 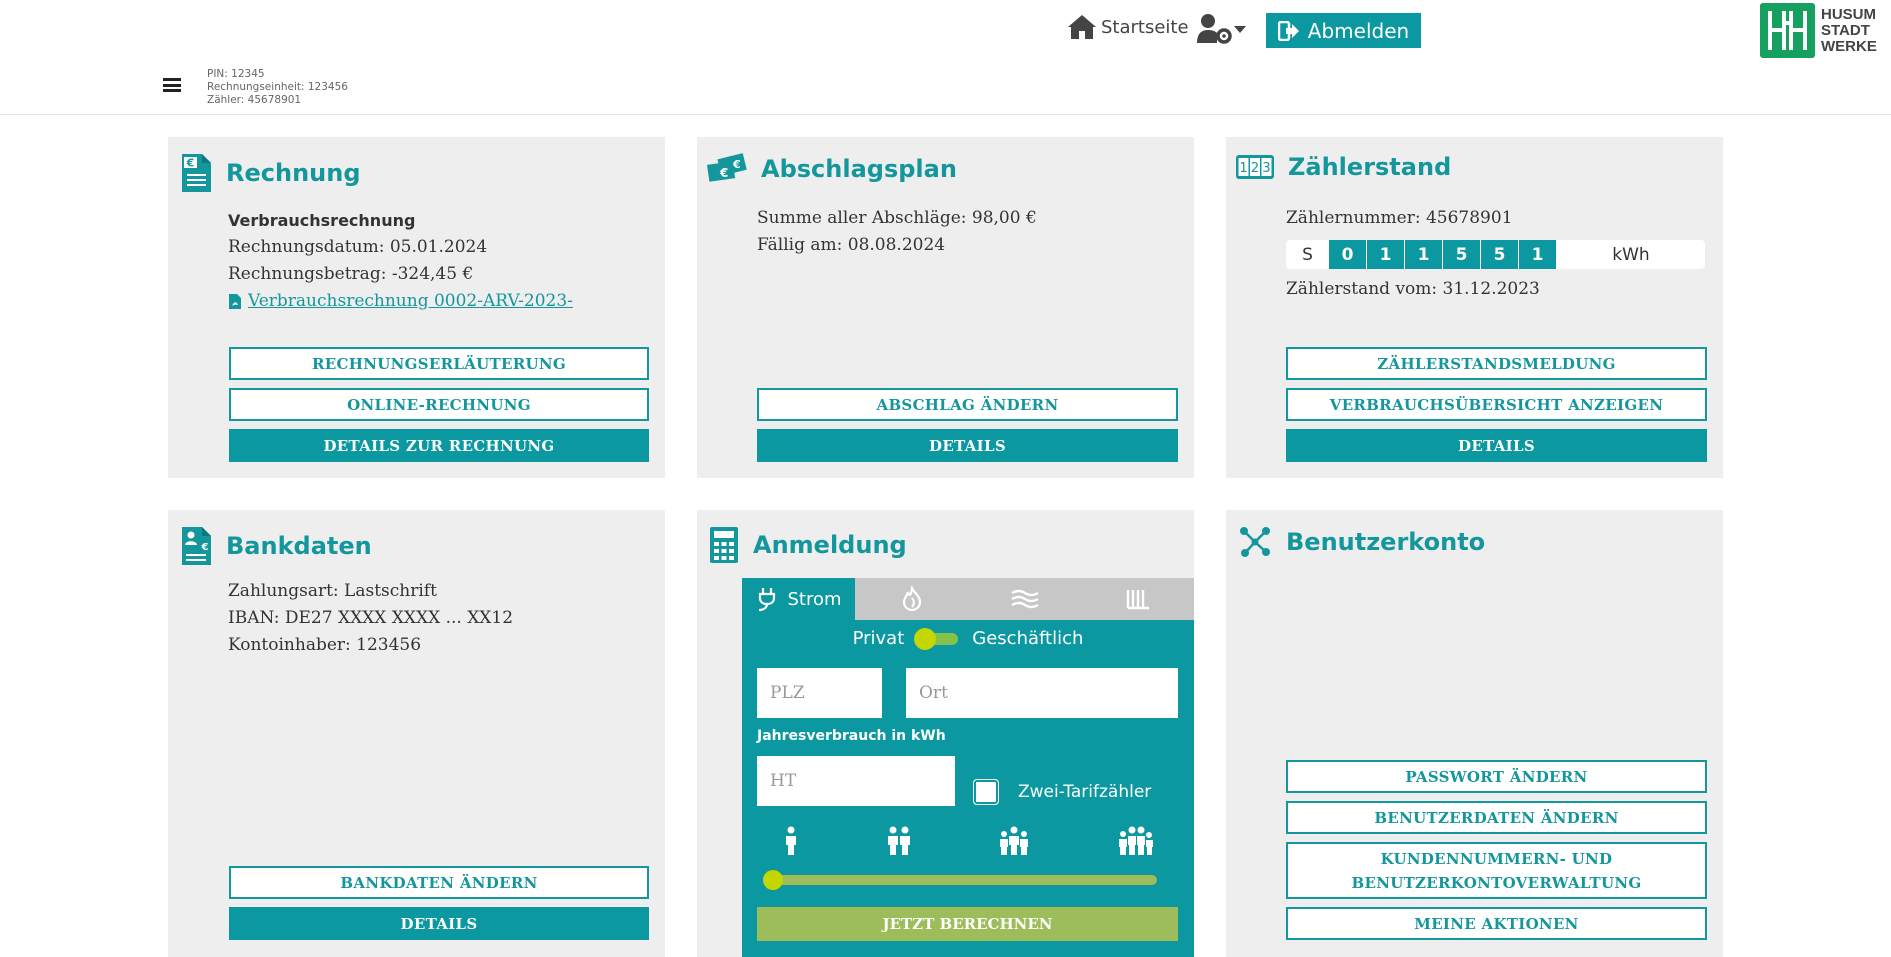 I want to click on passwort-aendern-button: PASSWORT ÄNDERN, so click(x=1496, y=776).